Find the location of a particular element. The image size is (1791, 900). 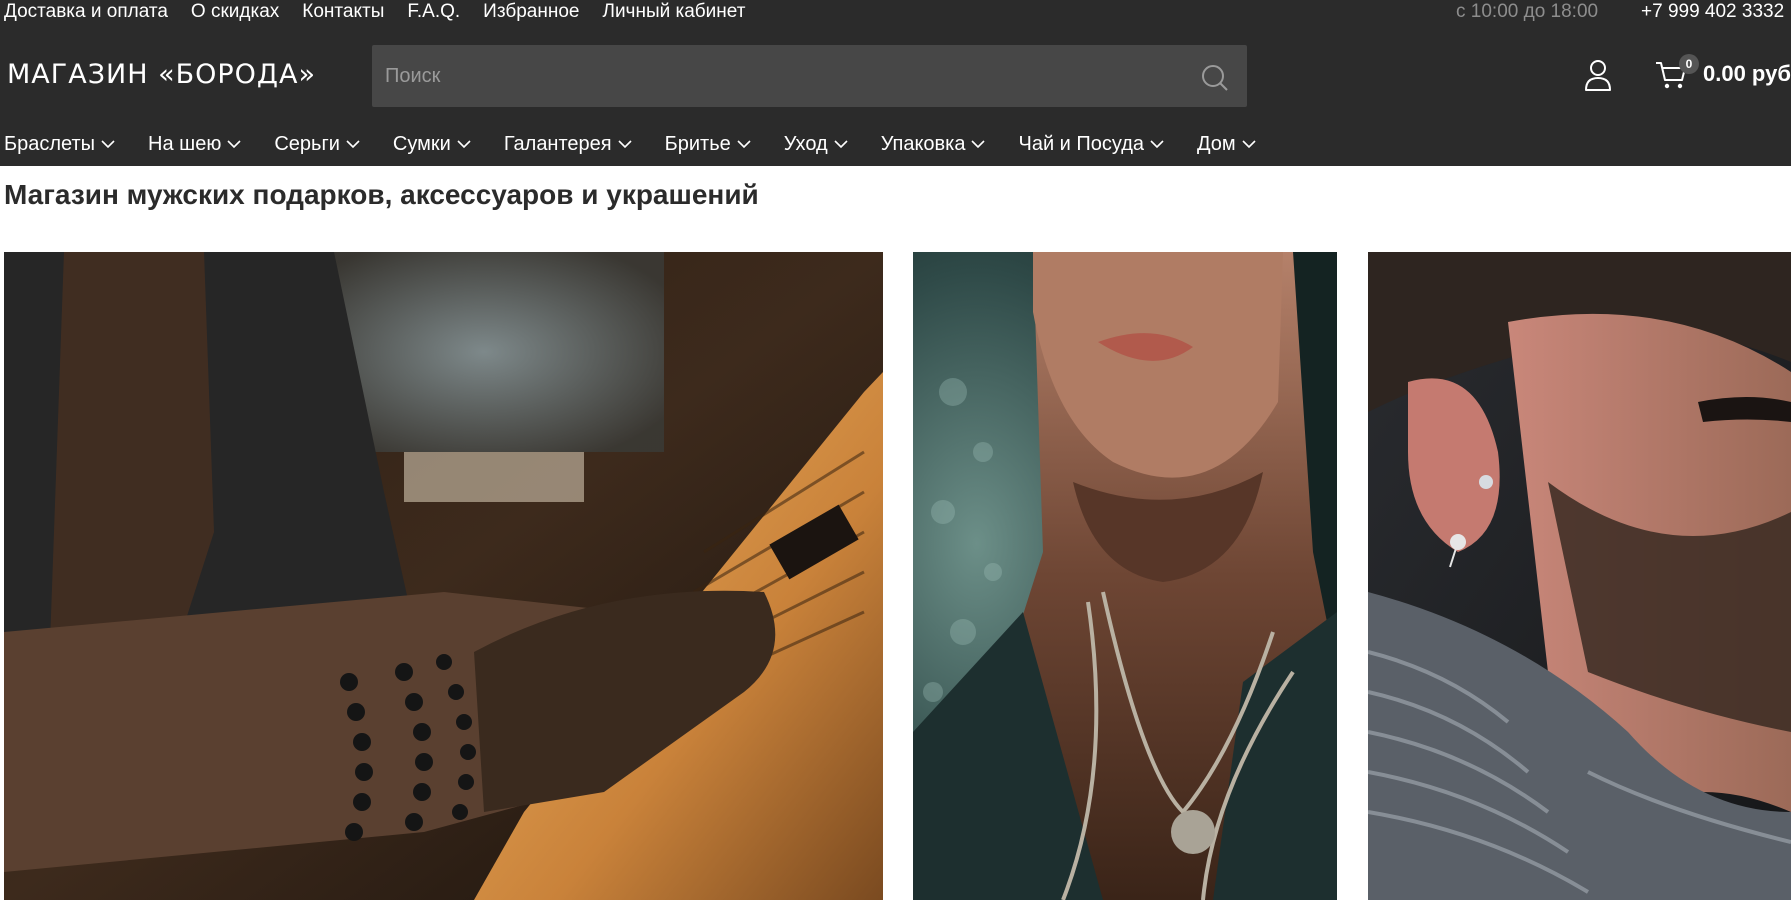

category-care: Уход is located at coordinates (816, 144).